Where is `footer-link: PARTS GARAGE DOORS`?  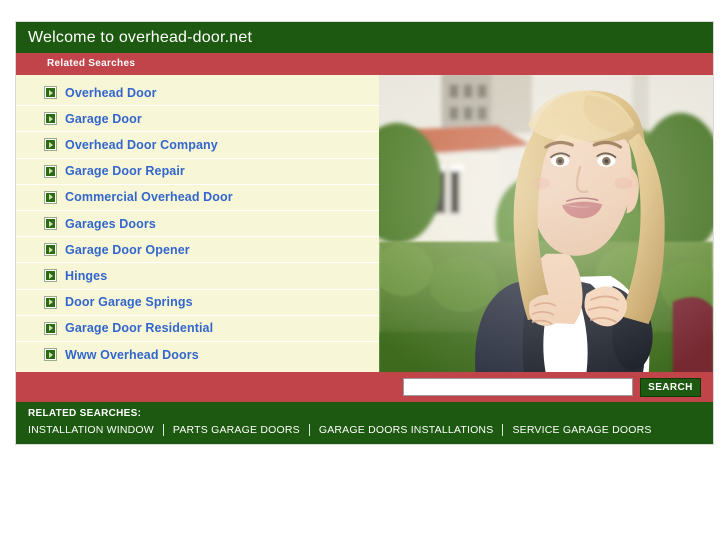 footer-link: PARTS GARAGE DOORS is located at coordinates (236, 430).